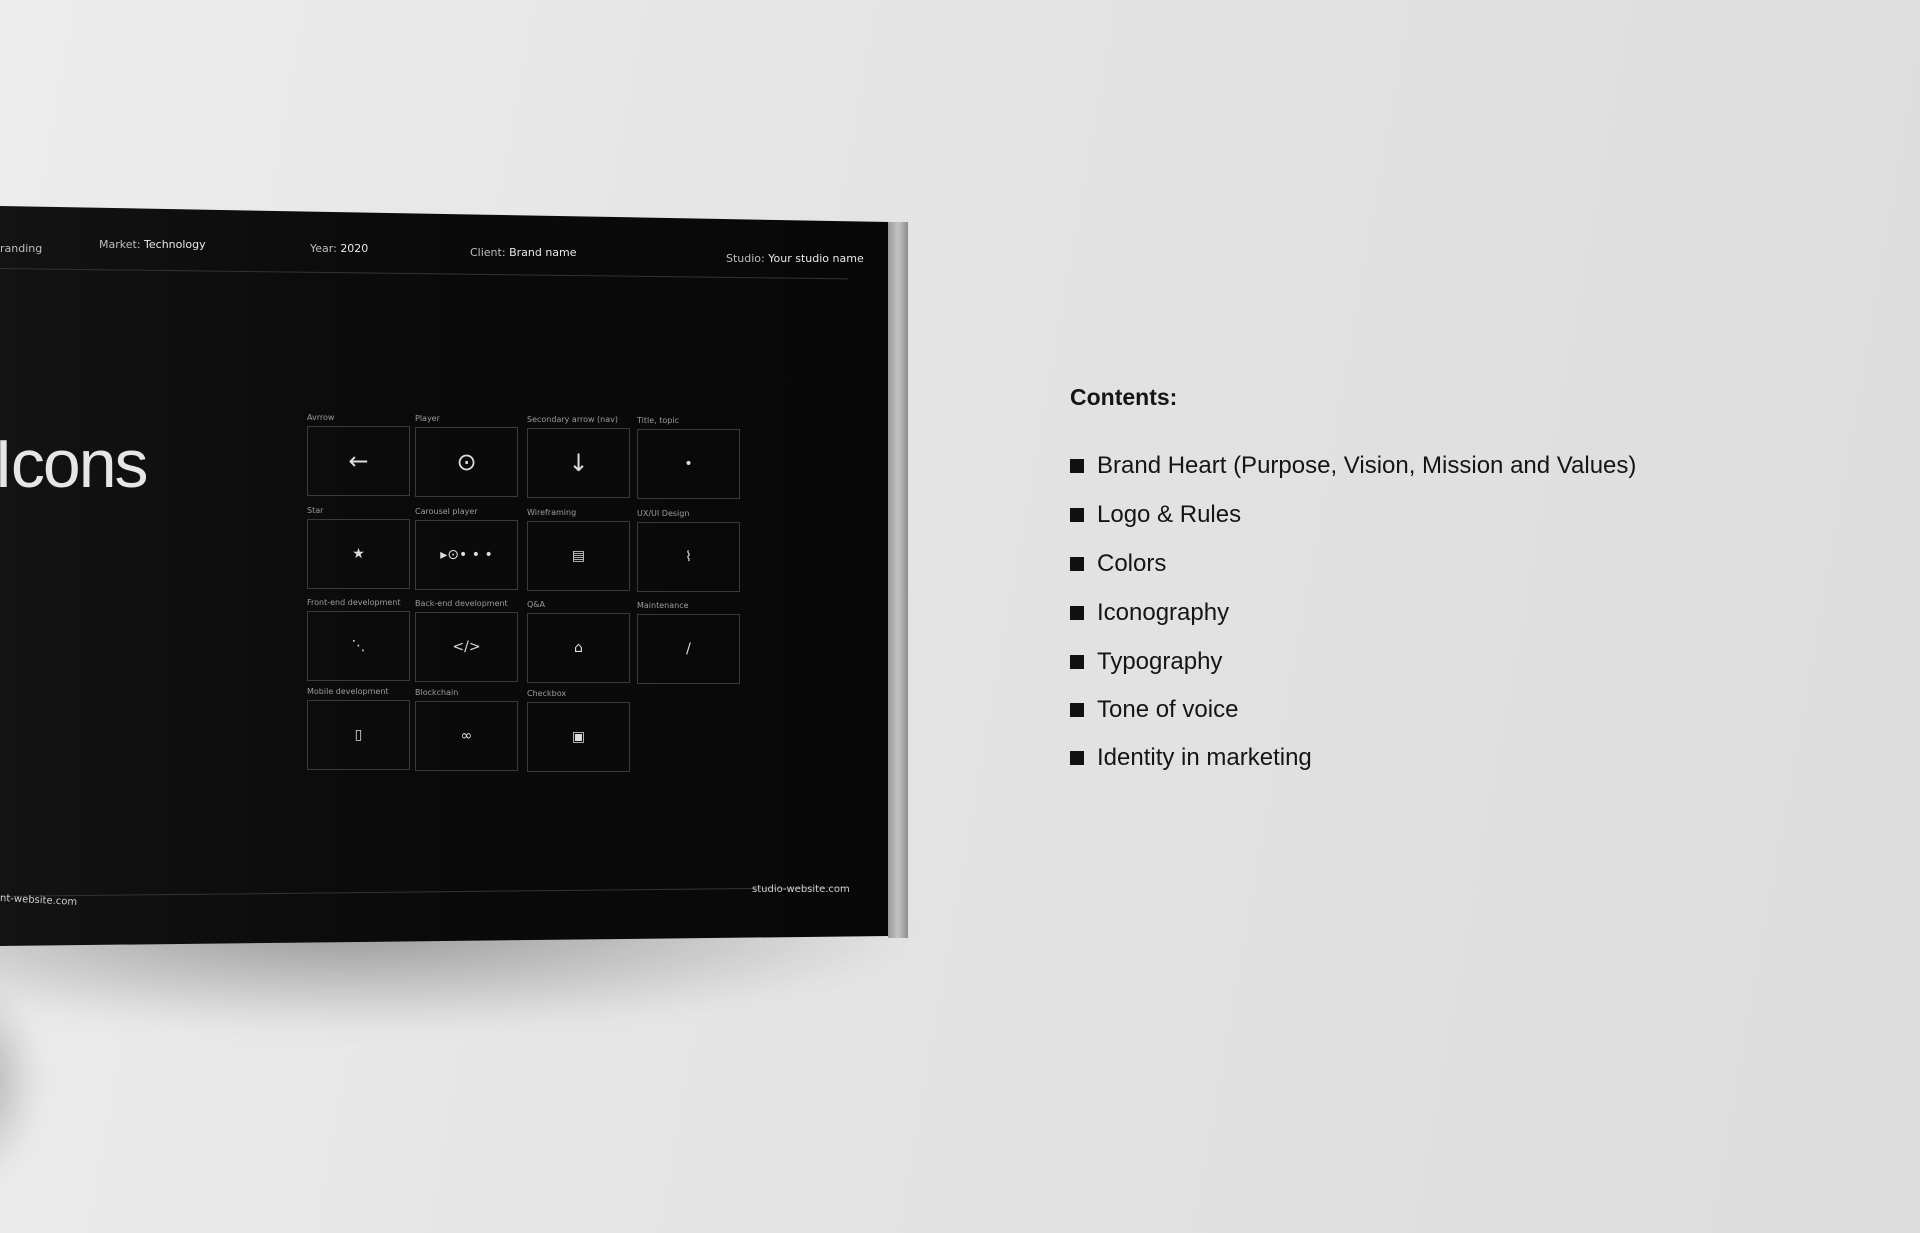 This screenshot has height=1233, width=1920. What do you see at coordinates (547, 693) in the screenshot?
I see `icon-label: Checkbox` at bounding box center [547, 693].